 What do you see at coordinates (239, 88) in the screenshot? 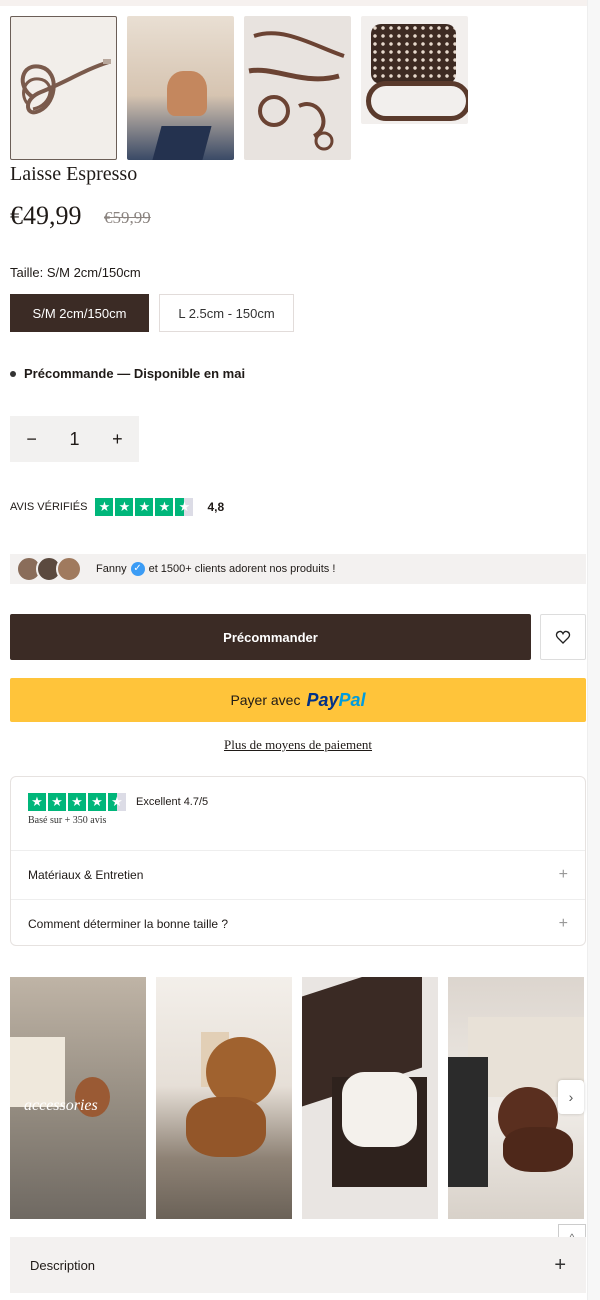
I see `product-thumbnails` at bounding box center [239, 88].